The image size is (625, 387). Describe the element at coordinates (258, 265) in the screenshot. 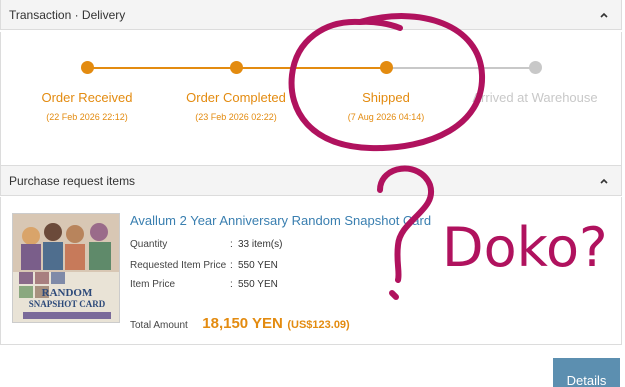

I see `requested-price-value: 550 YEN` at that location.